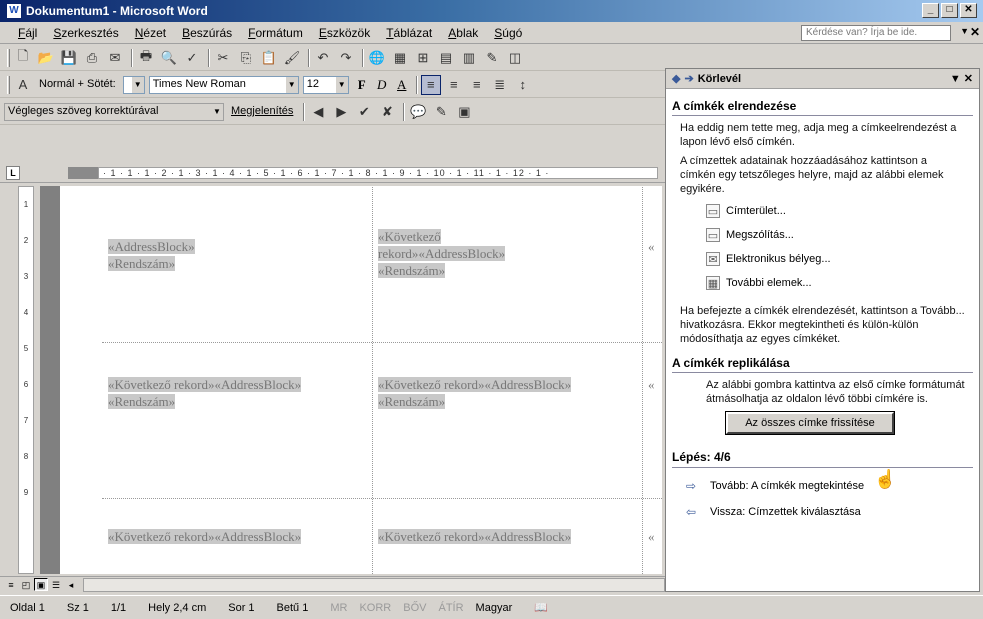 The height and width of the screenshot is (619, 983). Describe the element at coordinates (46, 58) in the screenshot. I see `open-folder-icon: 📂` at that location.